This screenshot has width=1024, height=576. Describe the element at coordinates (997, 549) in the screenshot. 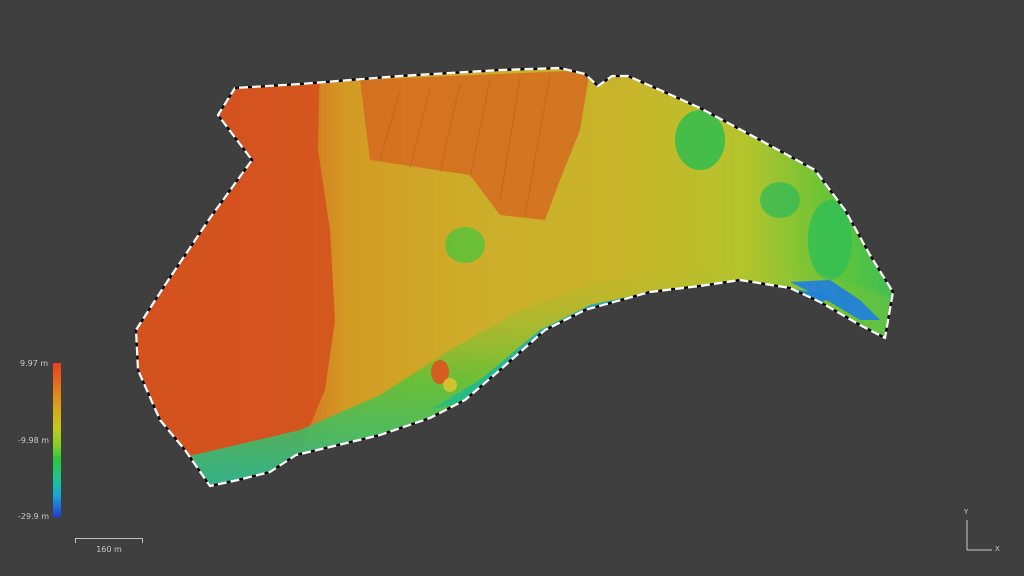

I see `axis-x-label: X` at that location.